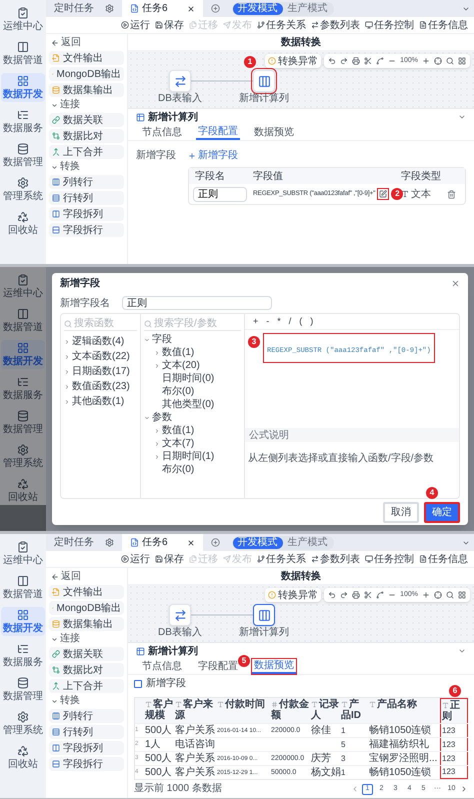 The image size is (474, 799). Describe the element at coordinates (192, 339) in the screenshot. I see `tree-item: 字段` at that location.